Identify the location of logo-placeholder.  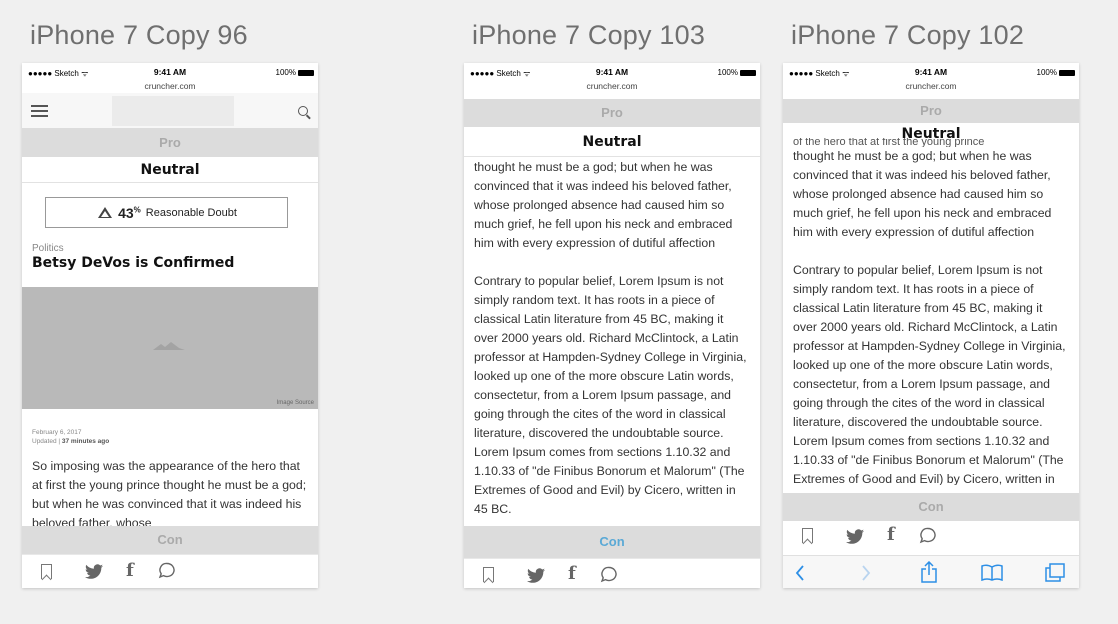
(173, 111).